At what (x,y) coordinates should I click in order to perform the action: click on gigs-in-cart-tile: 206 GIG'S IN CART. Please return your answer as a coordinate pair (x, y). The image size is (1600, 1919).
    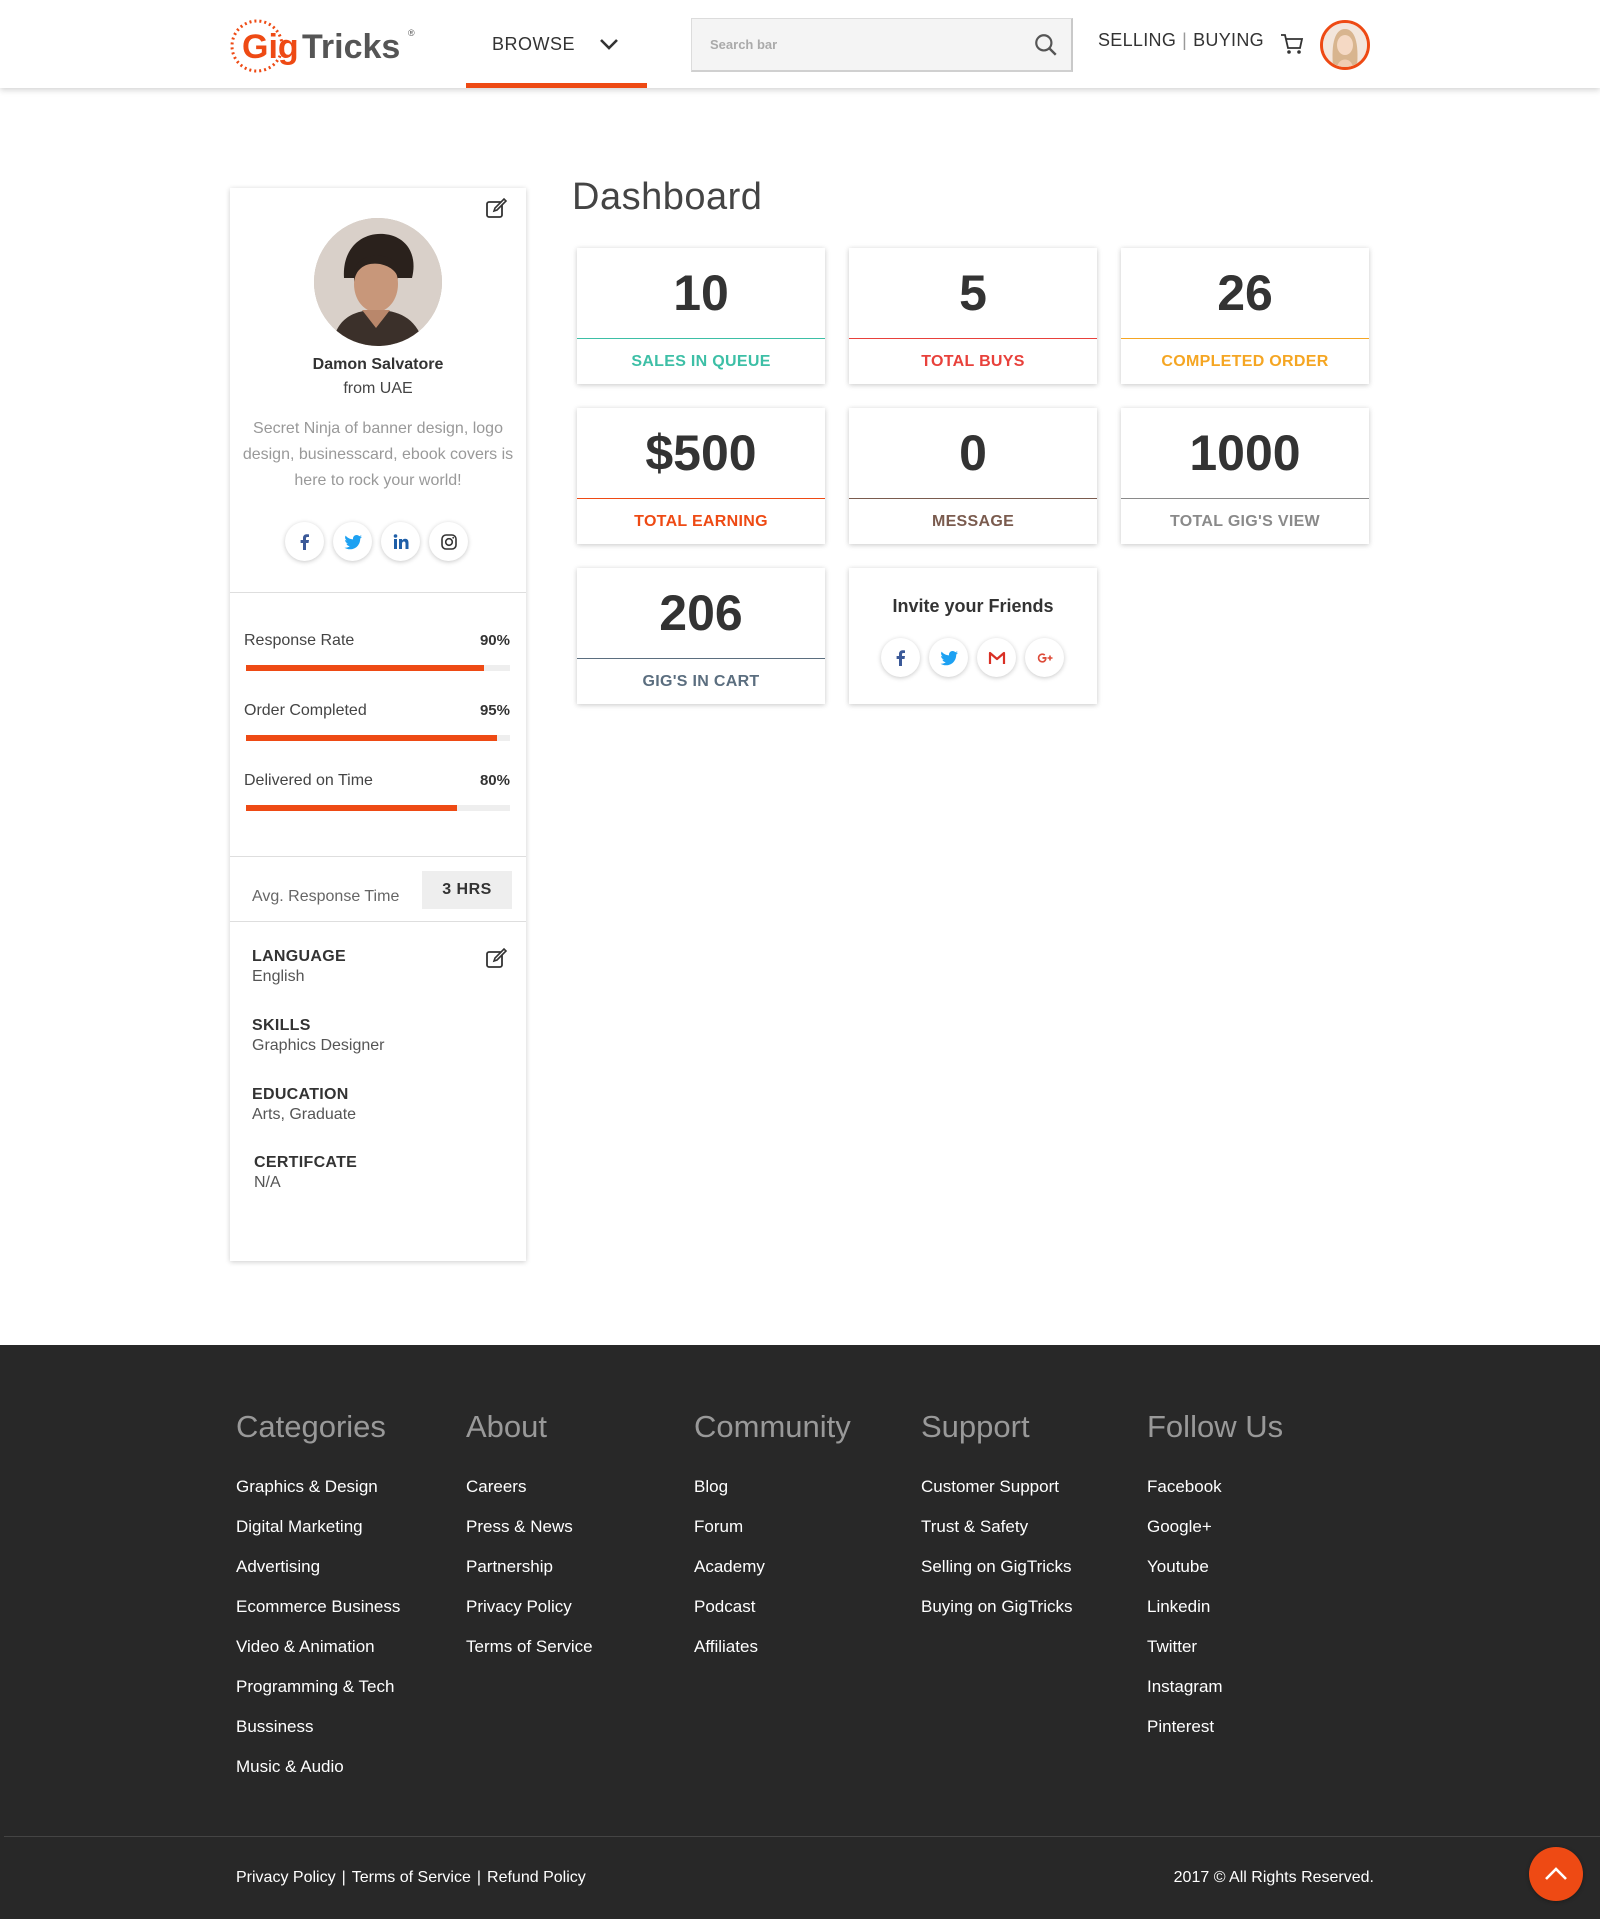
    Looking at the image, I should click on (701, 636).